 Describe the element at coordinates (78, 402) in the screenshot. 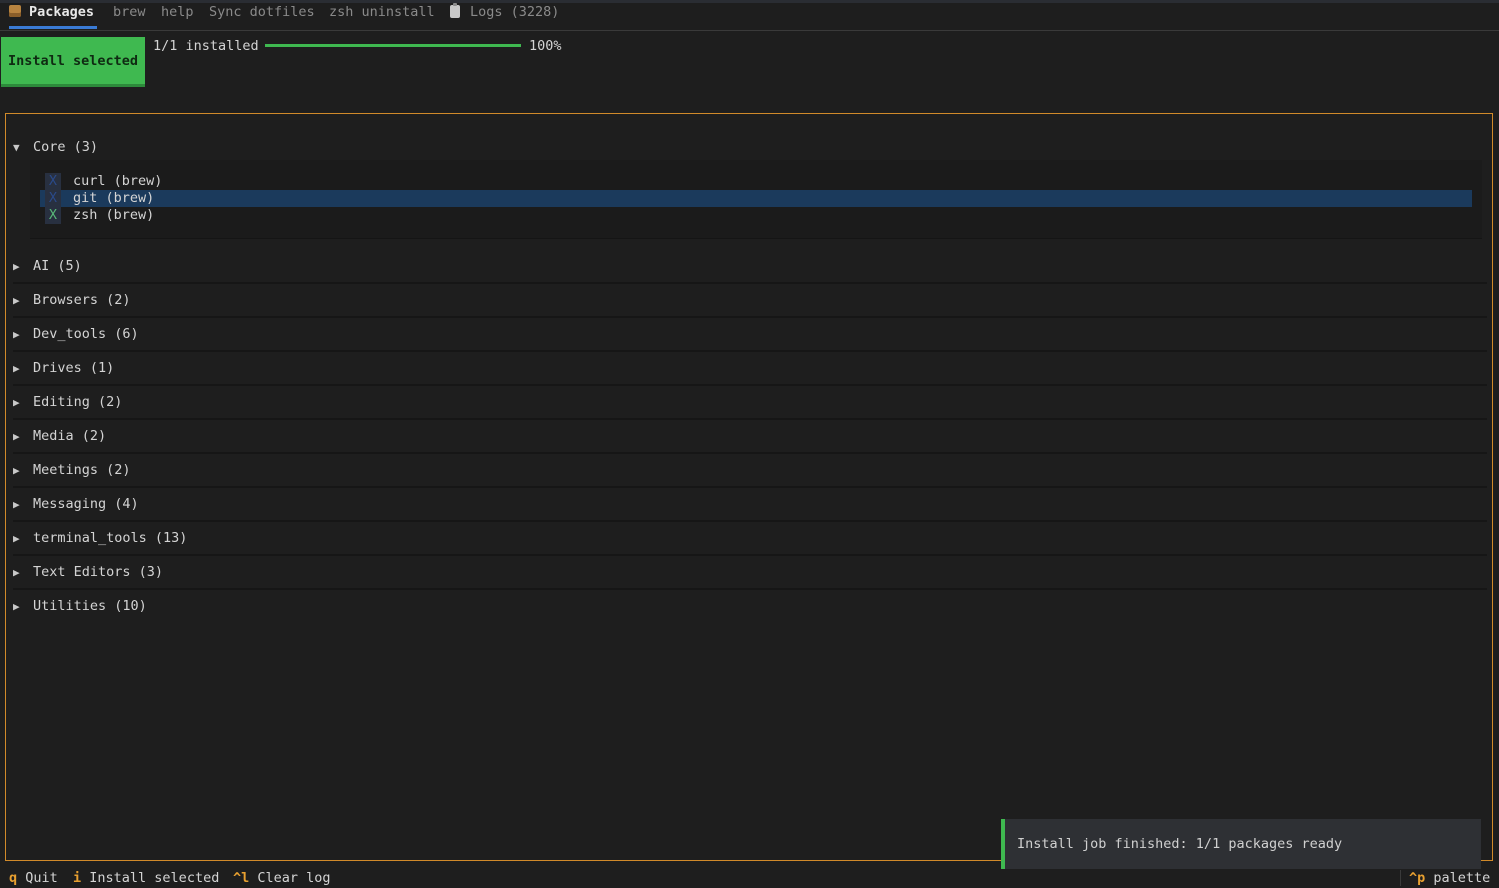

I see `group-label: Editing (2)` at that location.